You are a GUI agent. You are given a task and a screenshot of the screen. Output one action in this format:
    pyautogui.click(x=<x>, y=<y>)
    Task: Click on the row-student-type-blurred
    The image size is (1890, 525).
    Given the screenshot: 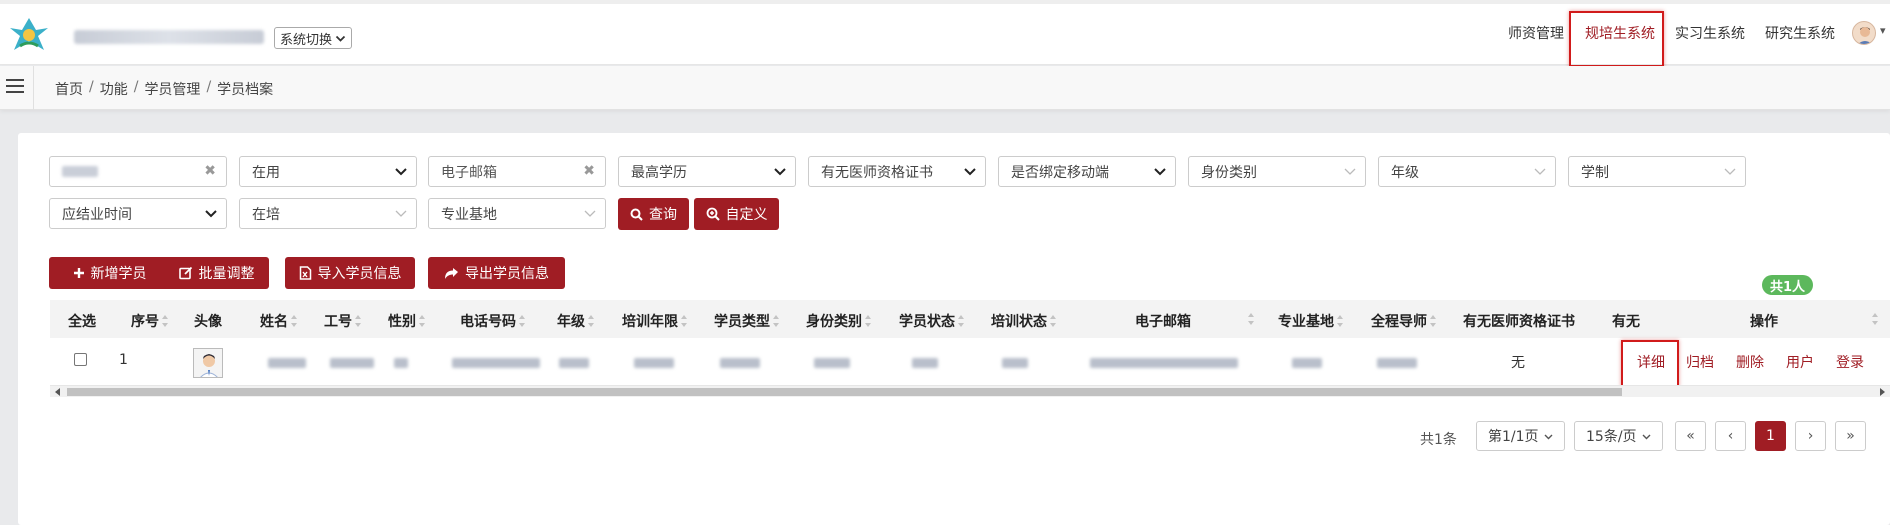 What is the action you would take?
    pyautogui.click(x=740, y=364)
    